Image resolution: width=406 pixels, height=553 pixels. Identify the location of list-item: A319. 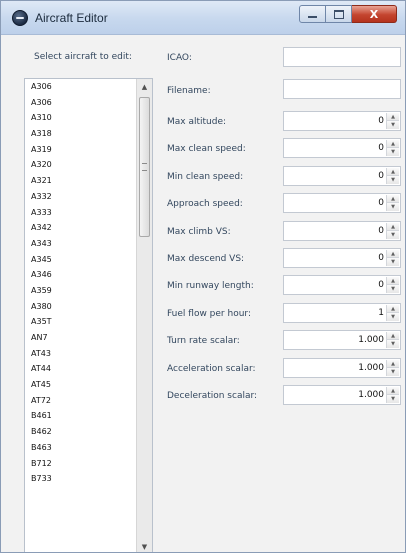
(81, 150).